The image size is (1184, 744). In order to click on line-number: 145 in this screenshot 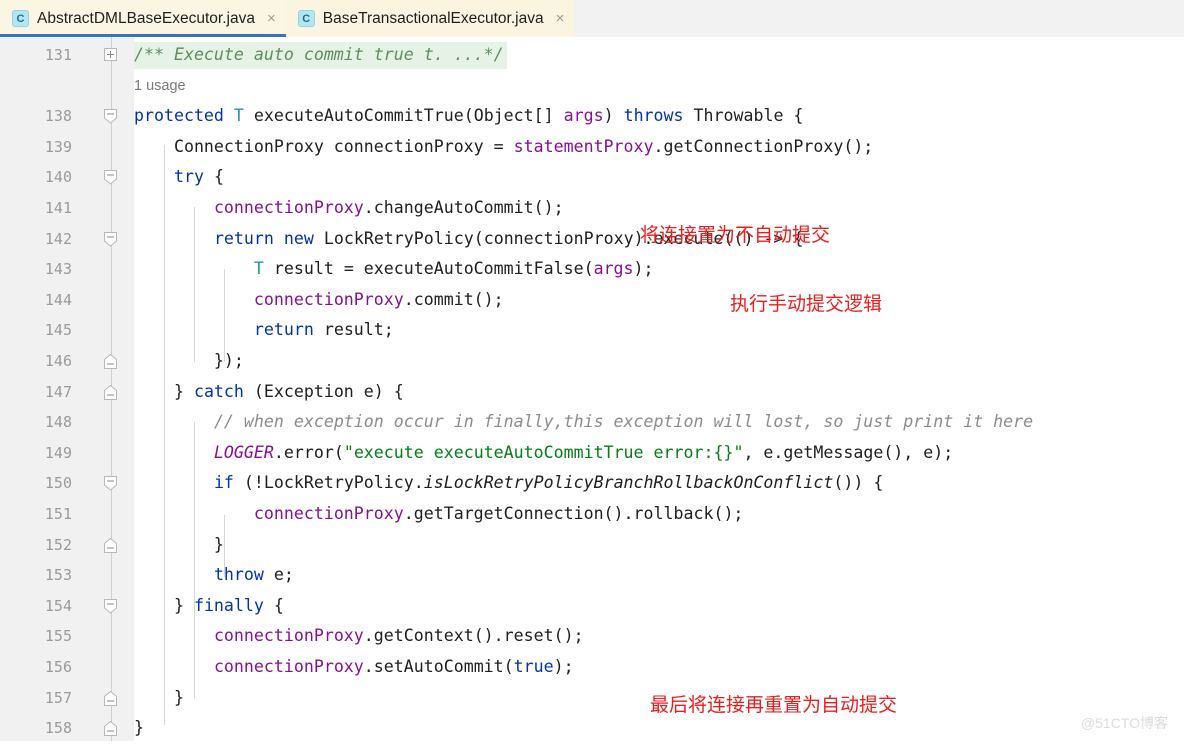, I will do `click(58, 330)`.